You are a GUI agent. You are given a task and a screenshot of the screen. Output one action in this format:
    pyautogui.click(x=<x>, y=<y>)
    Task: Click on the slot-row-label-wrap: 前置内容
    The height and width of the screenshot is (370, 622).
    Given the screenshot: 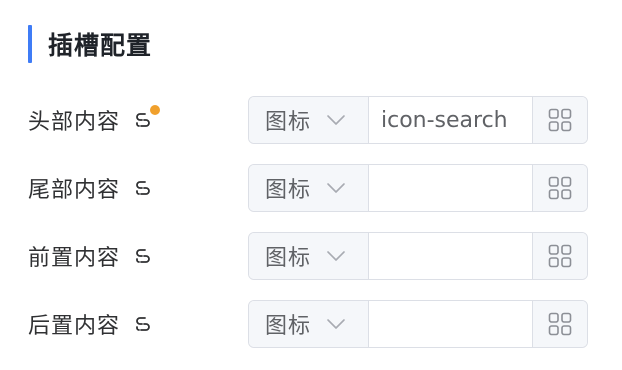 What is the action you would take?
    pyautogui.click(x=91, y=256)
    